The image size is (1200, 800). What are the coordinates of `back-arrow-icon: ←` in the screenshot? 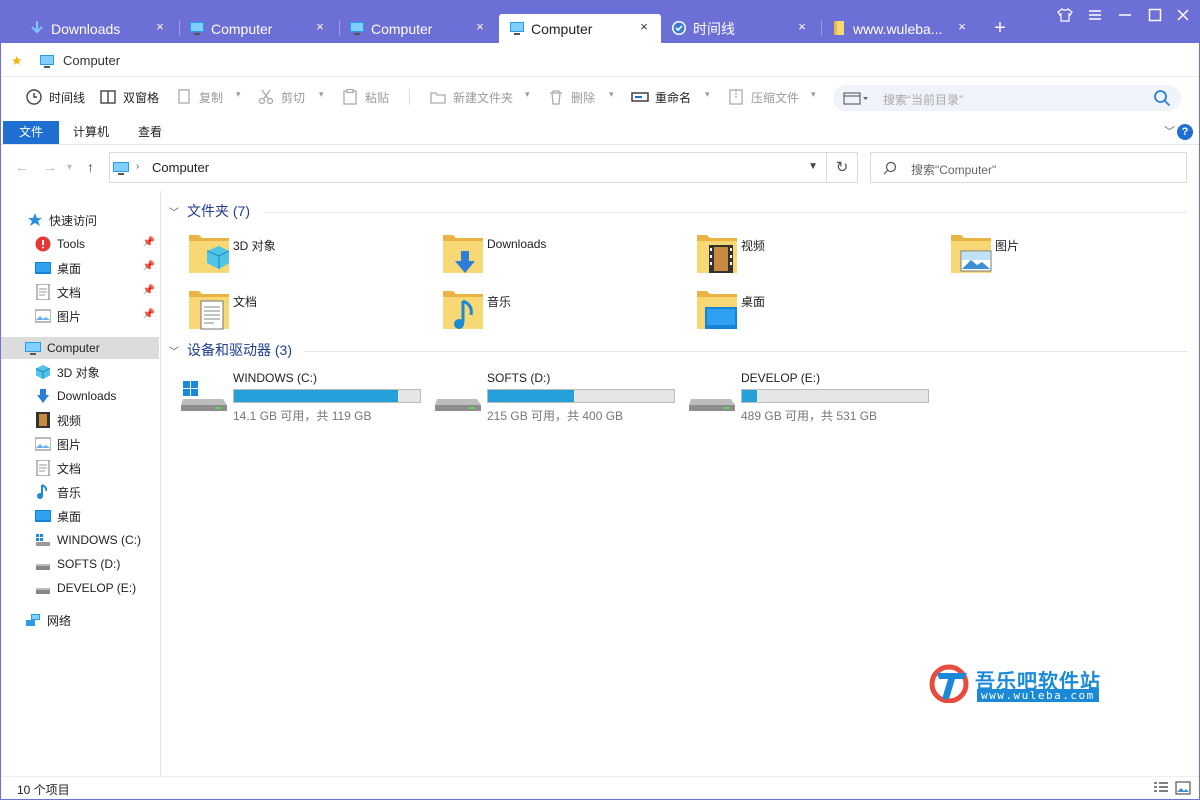 It's located at (22, 167).